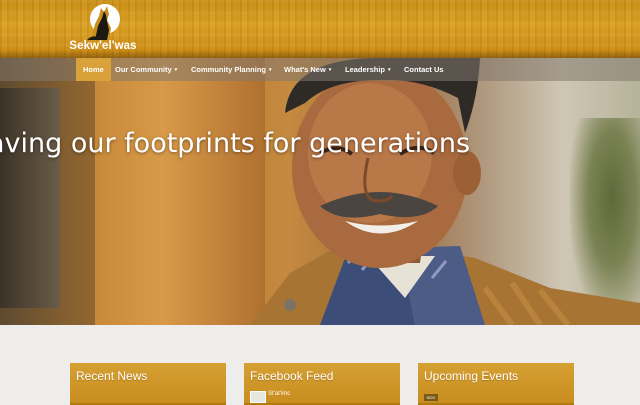  What do you see at coordinates (231, 69) in the screenshot?
I see `nav-item-community-planning: Community Planning ▾` at bounding box center [231, 69].